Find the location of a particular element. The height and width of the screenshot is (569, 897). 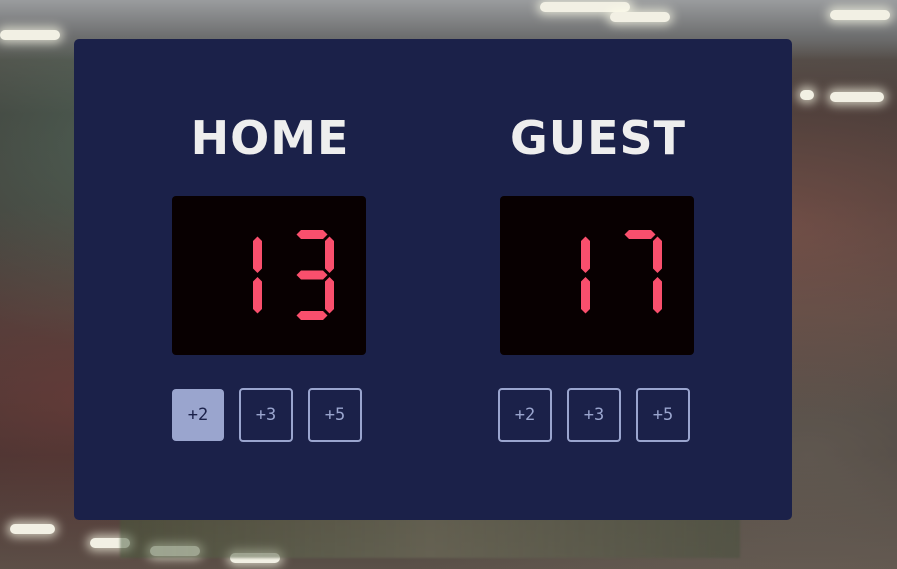

stadium-banner is located at coordinates (430, 538).